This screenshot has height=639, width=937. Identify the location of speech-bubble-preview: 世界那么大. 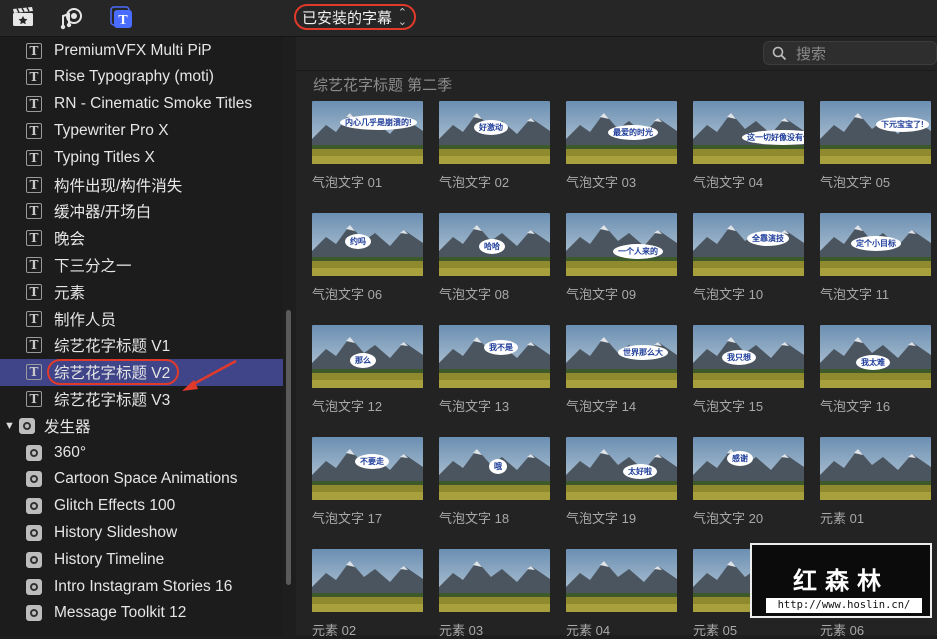
(643, 352).